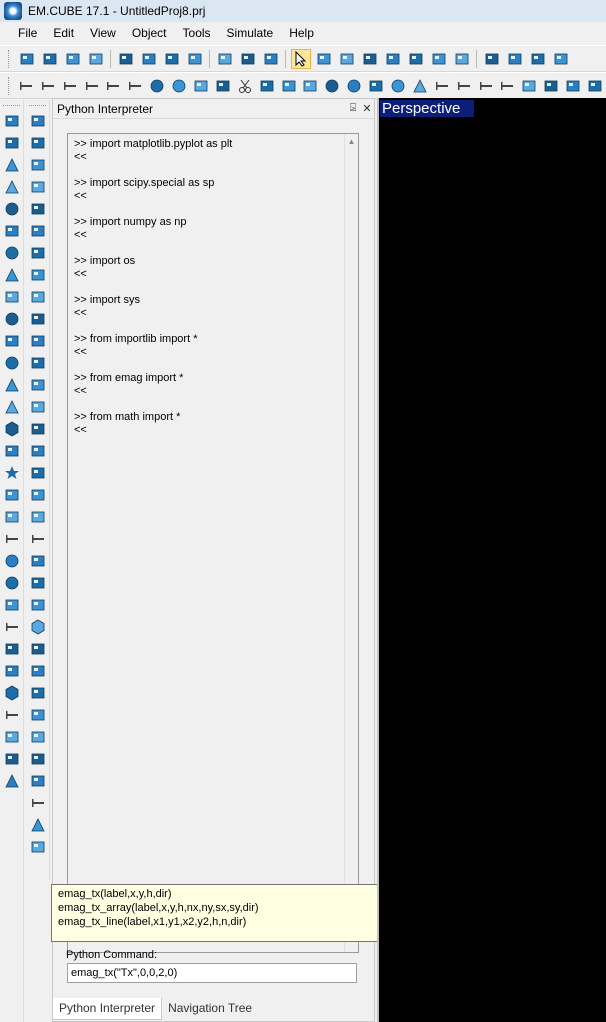 Image resolution: width=606 pixels, height=1022 pixels. Describe the element at coordinates (38, 715) in the screenshot. I see `flower-icon` at that location.